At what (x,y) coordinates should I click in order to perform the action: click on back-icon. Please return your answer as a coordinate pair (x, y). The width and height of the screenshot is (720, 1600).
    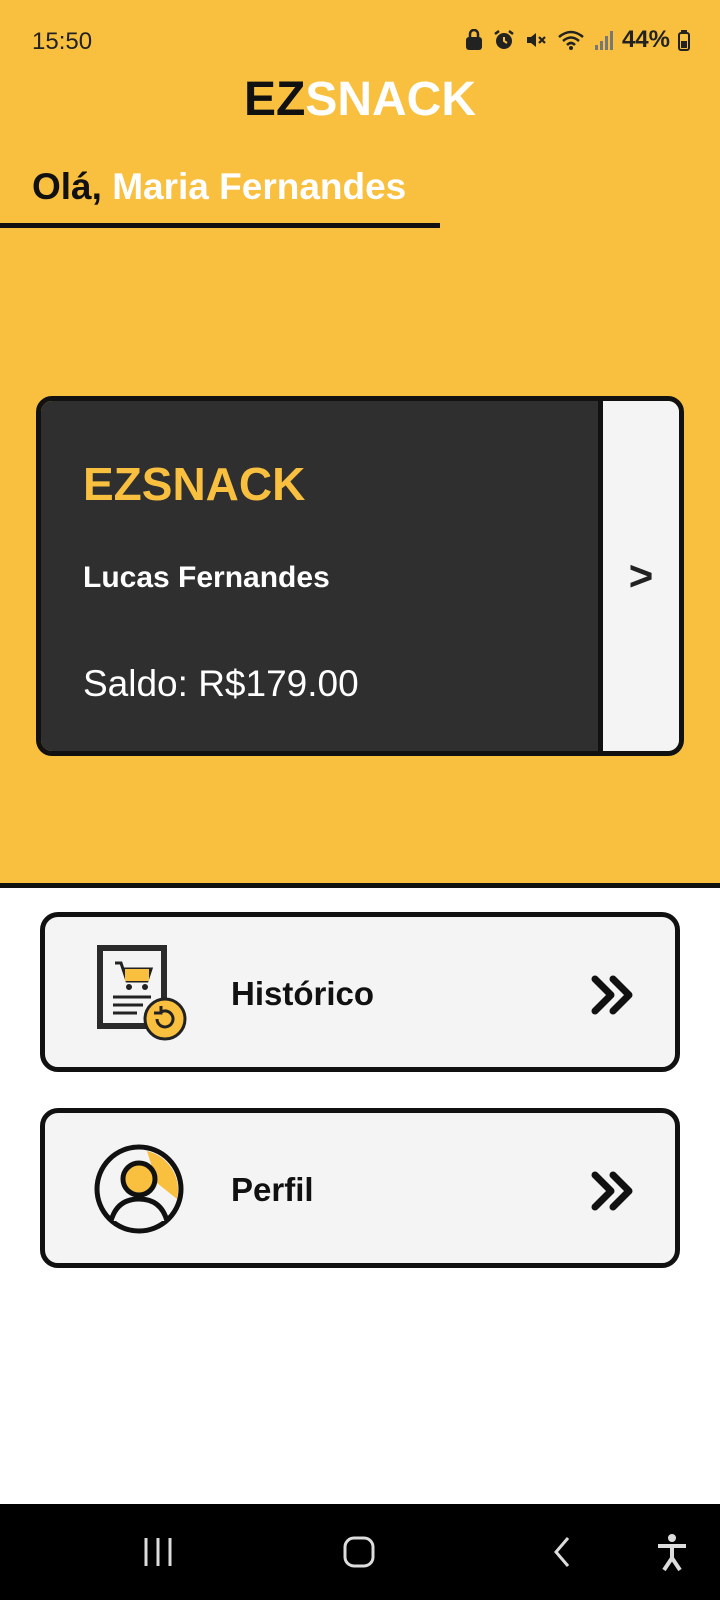
    Looking at the image, I should click on (563, 1554).